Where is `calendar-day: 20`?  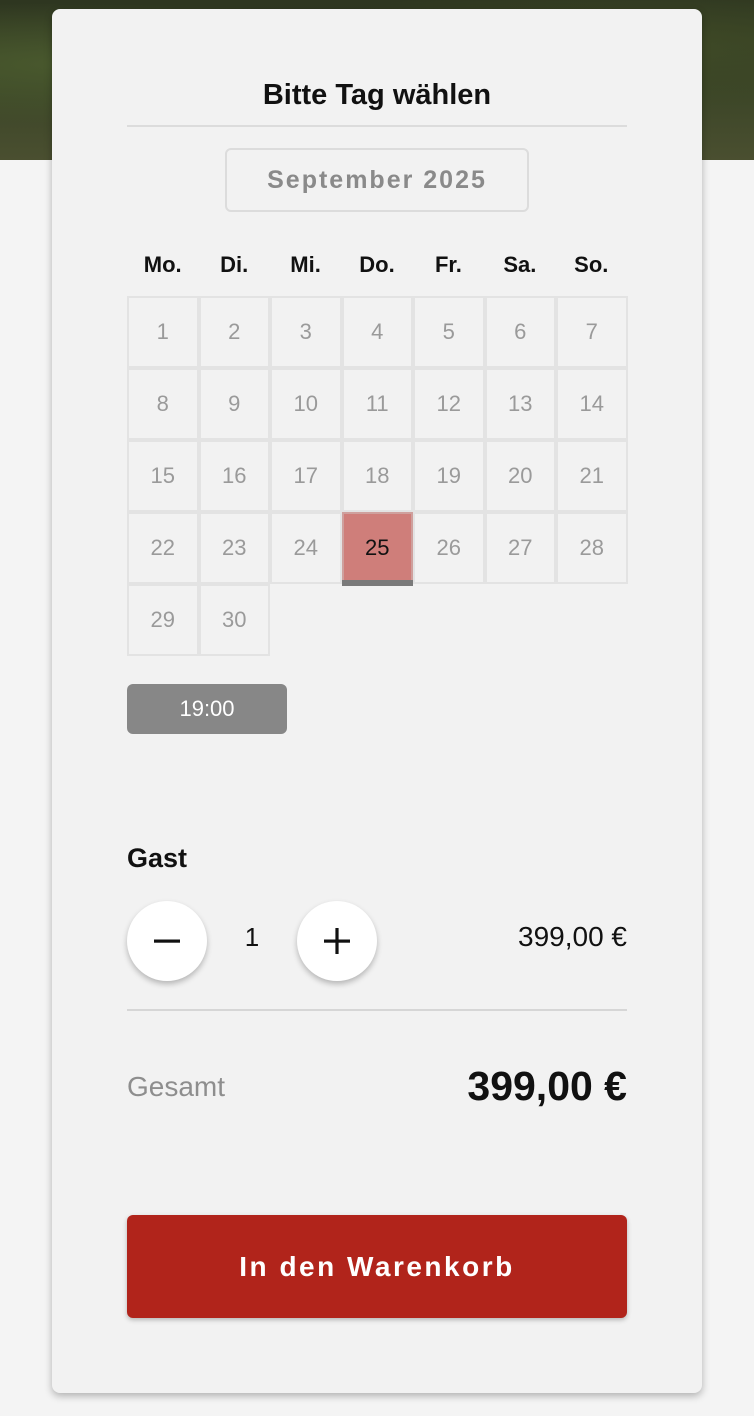 calendar-day: 20 is located at coordinates (520, 476).